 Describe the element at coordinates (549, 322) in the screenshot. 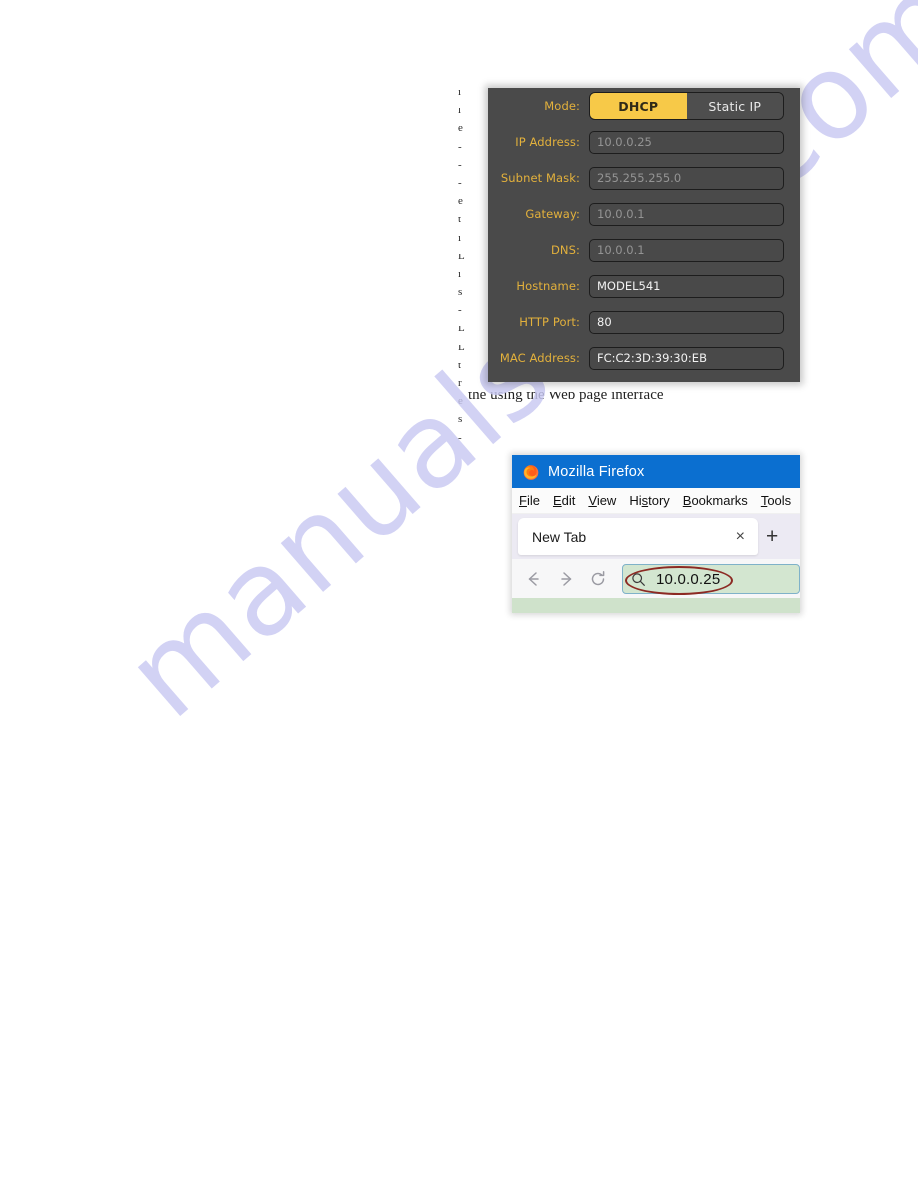

I see `field-label: HTTP Port:` at that location.